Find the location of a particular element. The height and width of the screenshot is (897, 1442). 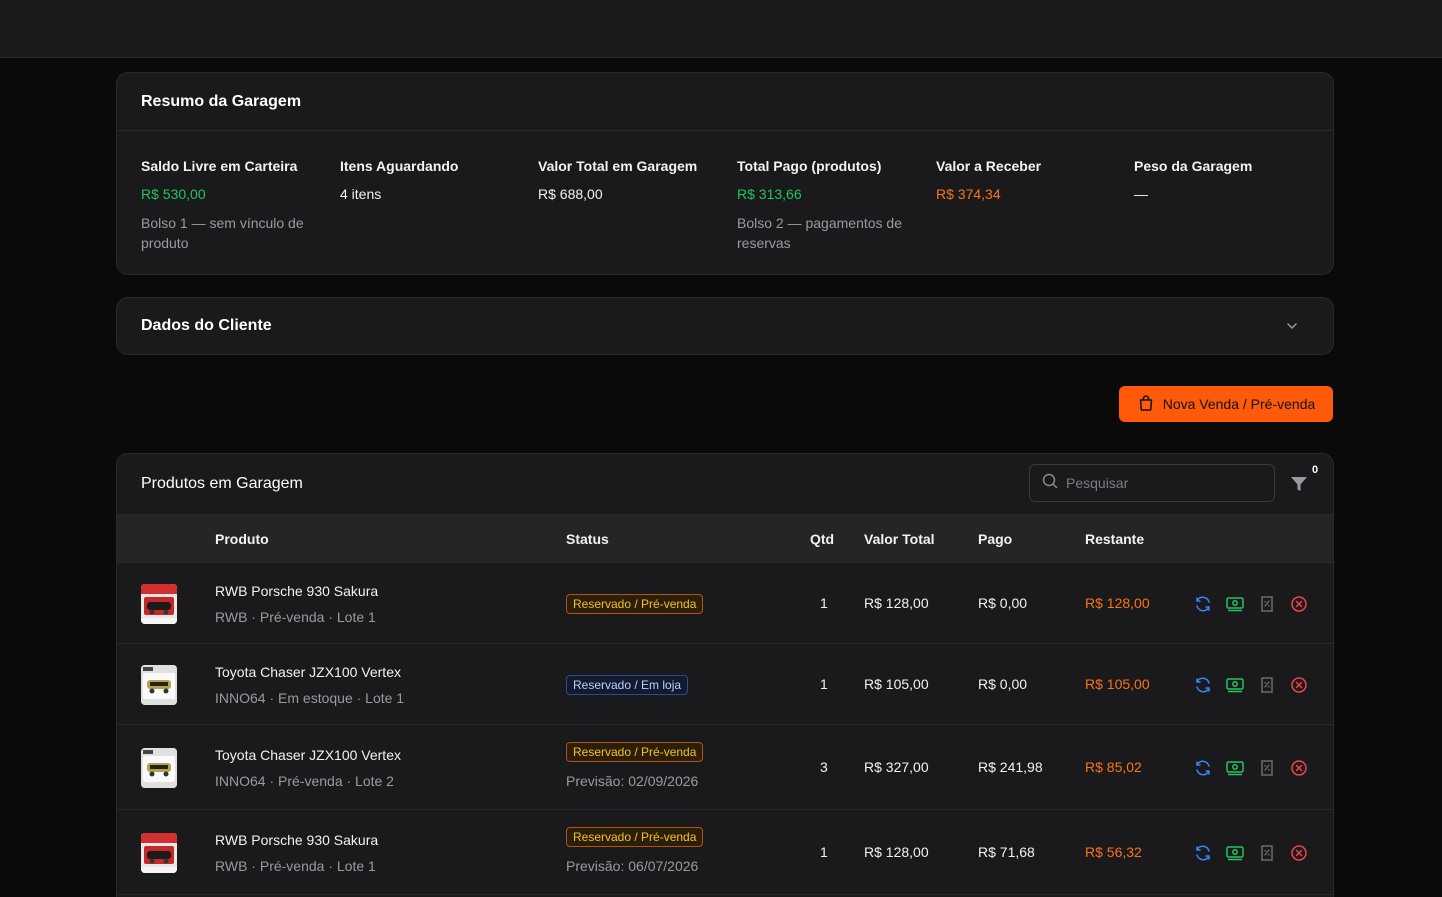

stat-label: Valor Total em Garagem is located at coordinates (618, 166).